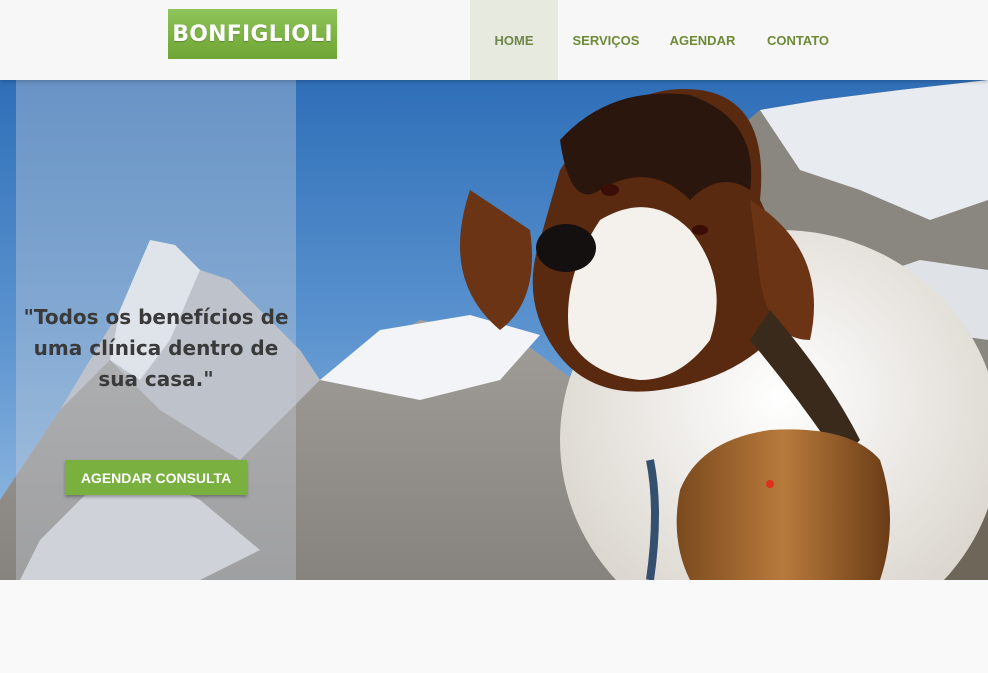 The height and width of the screenshot is (673, 988). I want to click on logo-text: BONFIGLIOLI, so click(252, 34).